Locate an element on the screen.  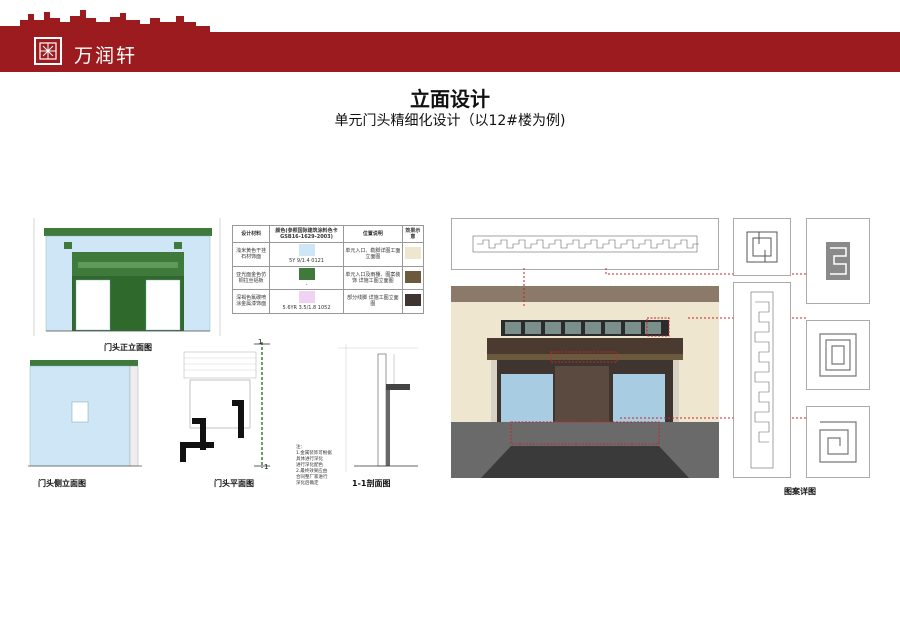
section-drawing is located at coordinates (378, 408).